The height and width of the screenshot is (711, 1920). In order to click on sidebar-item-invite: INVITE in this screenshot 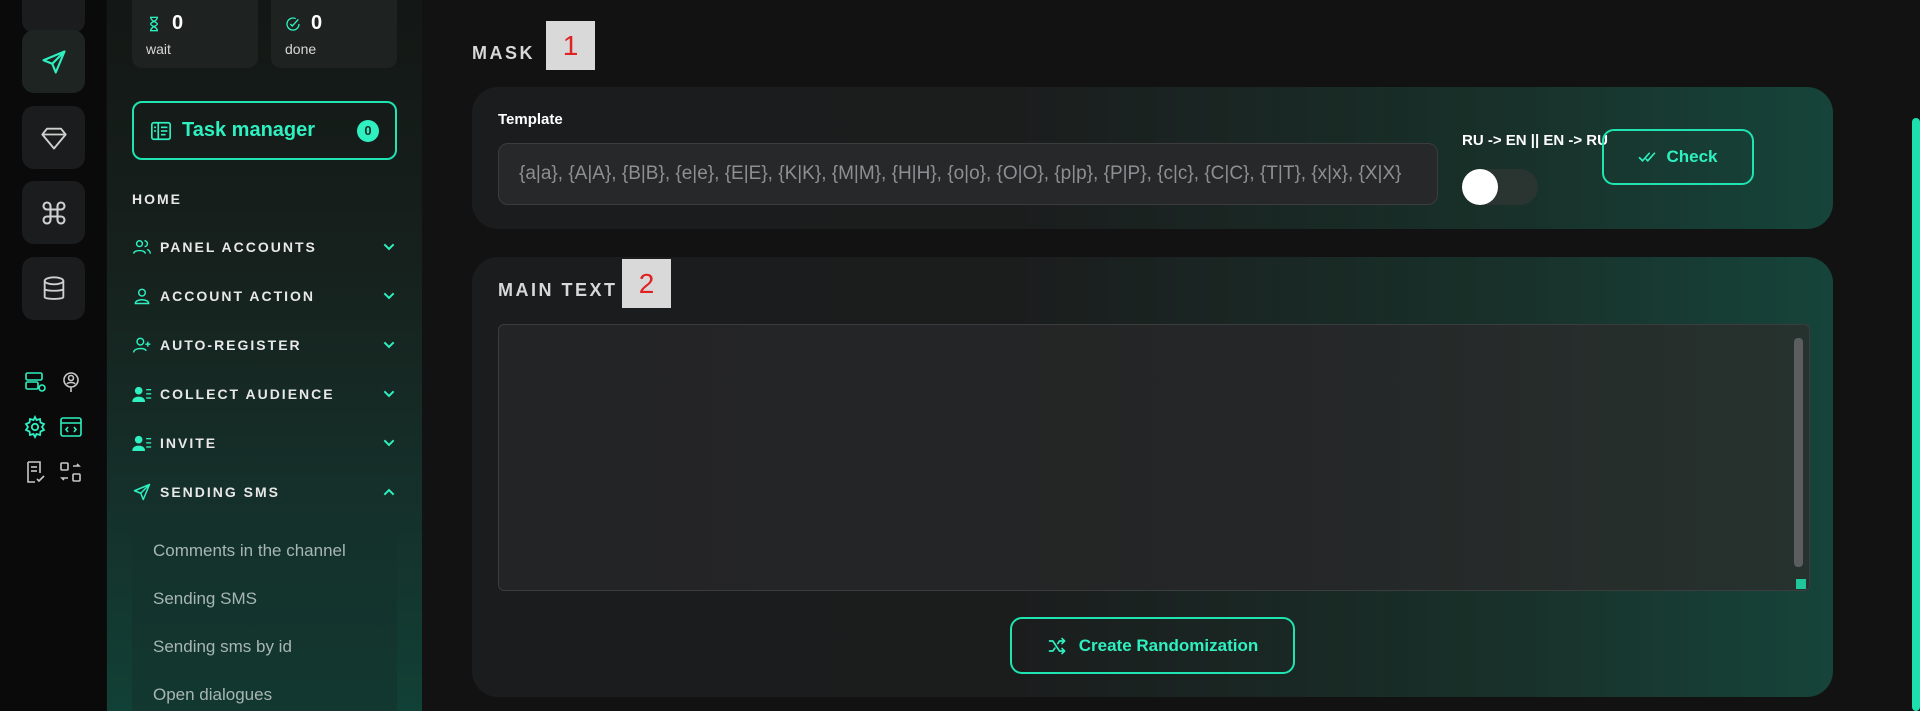, I will do `click(264, 443)`.